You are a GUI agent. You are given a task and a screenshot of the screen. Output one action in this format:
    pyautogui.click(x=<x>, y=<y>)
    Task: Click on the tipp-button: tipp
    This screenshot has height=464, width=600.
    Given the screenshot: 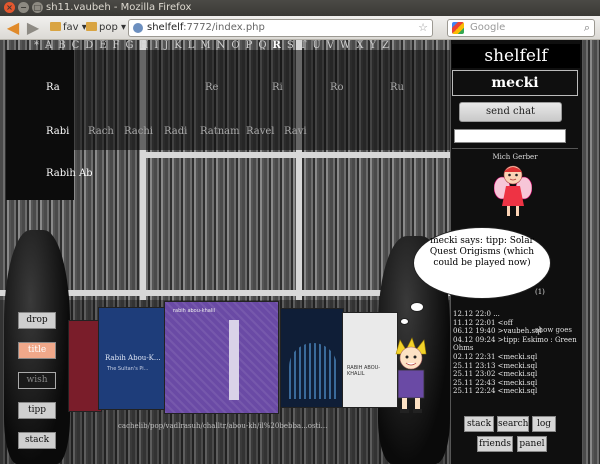 What is the action you would take?
    pyautogui.click(x=37, y=410)
    